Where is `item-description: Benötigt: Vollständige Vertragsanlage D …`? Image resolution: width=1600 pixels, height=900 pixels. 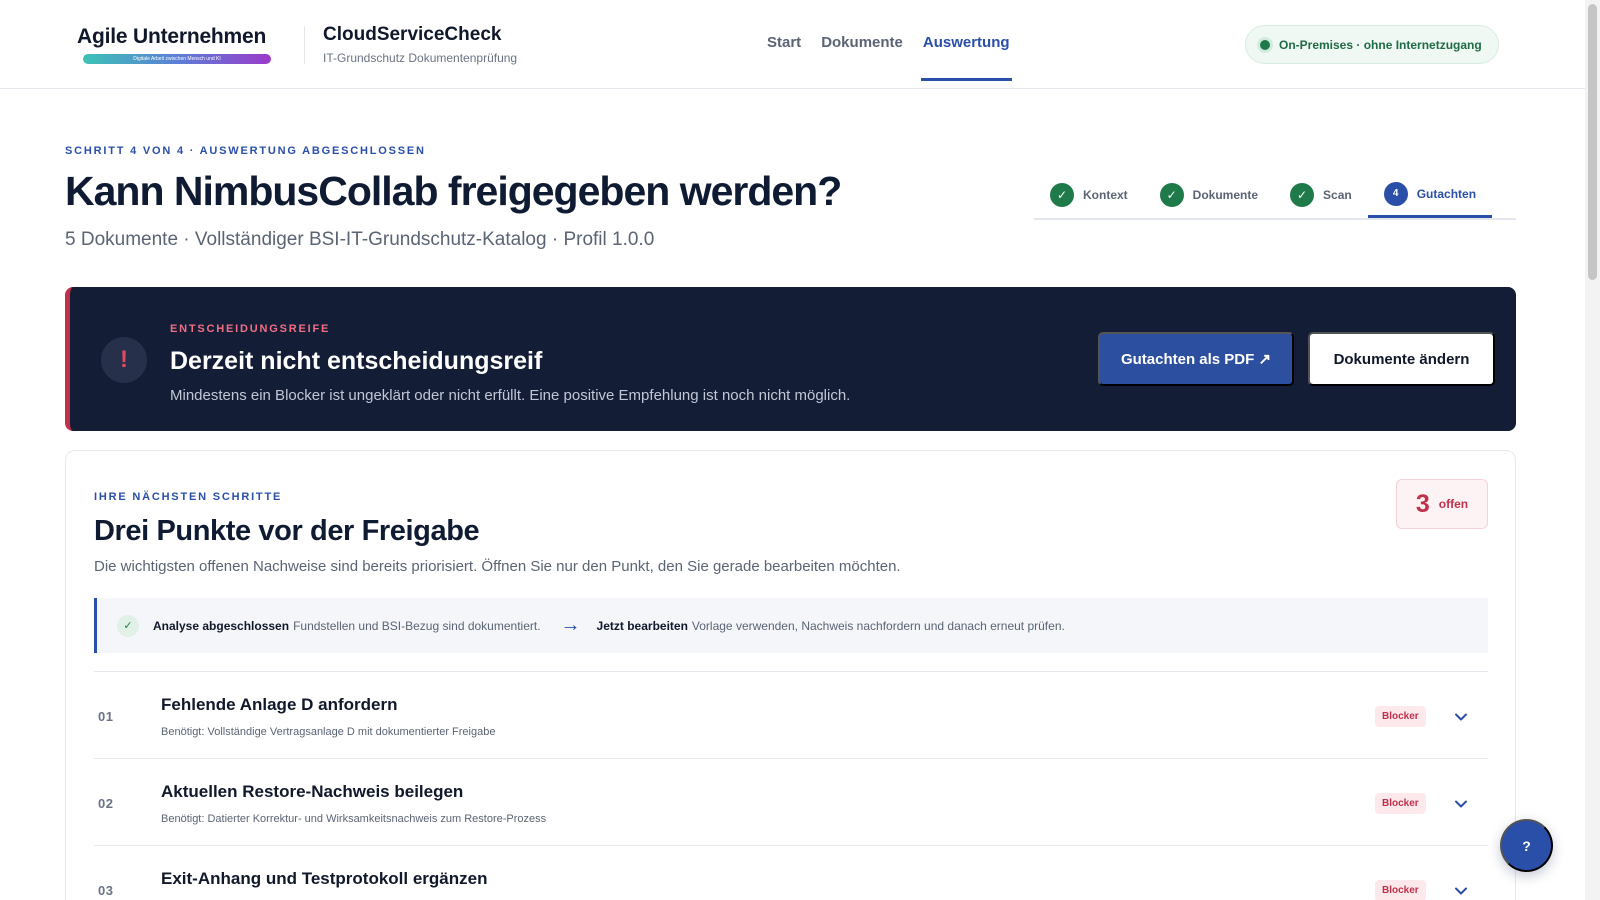
item-description: Benötigt: Vollständige Vertragsanlage D … is located at coordinates (328, 732).